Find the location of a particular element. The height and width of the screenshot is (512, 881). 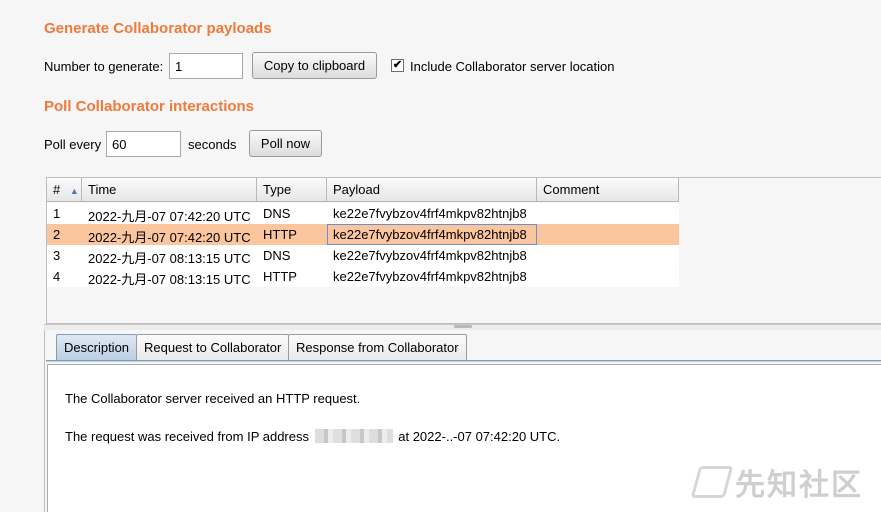

copy-to-clipboard-button: Copy to clipboard is located at coordinates (314, 65).